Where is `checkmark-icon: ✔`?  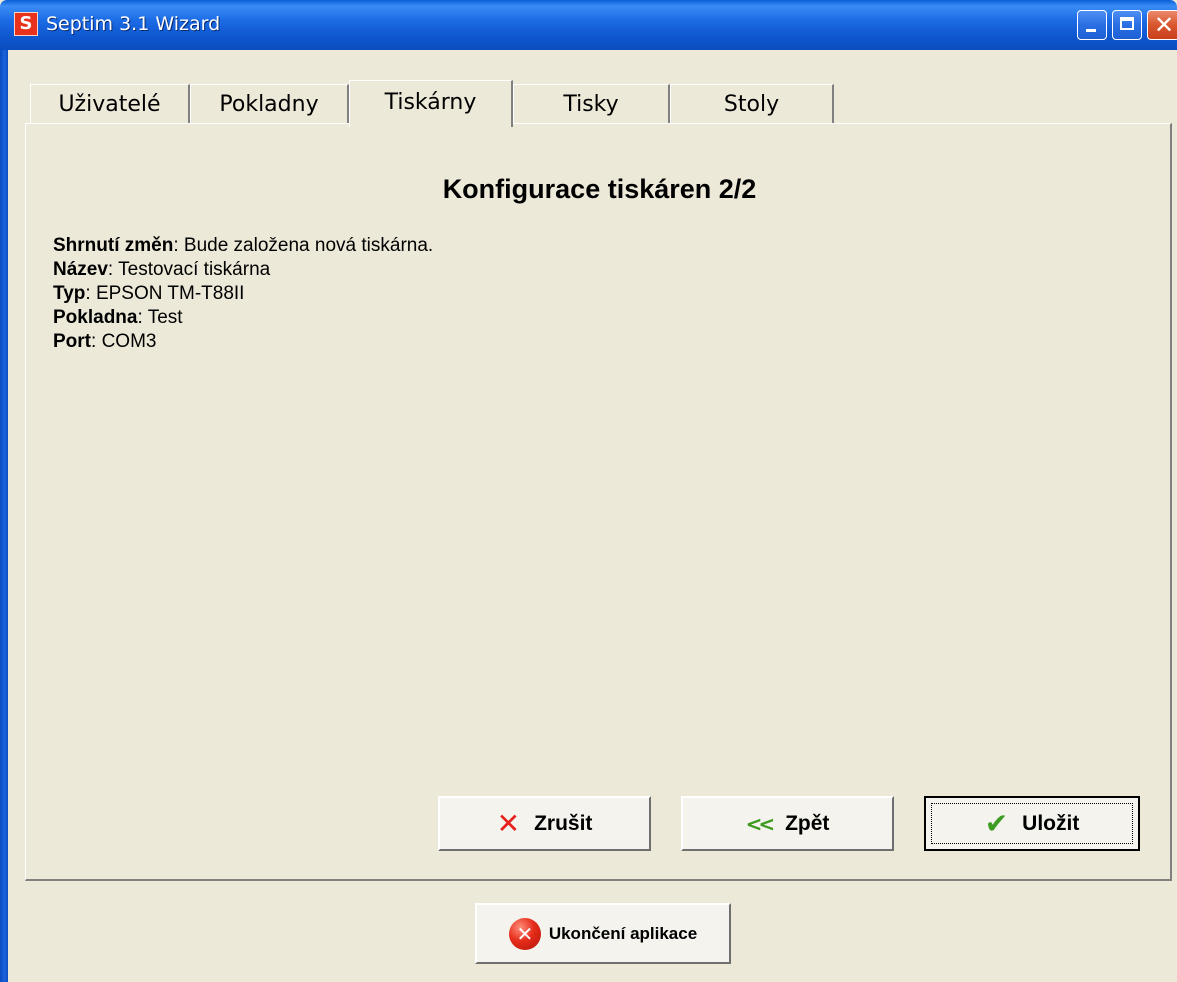
checkmark-icon: ✔ is located at coordinates (996, 823).